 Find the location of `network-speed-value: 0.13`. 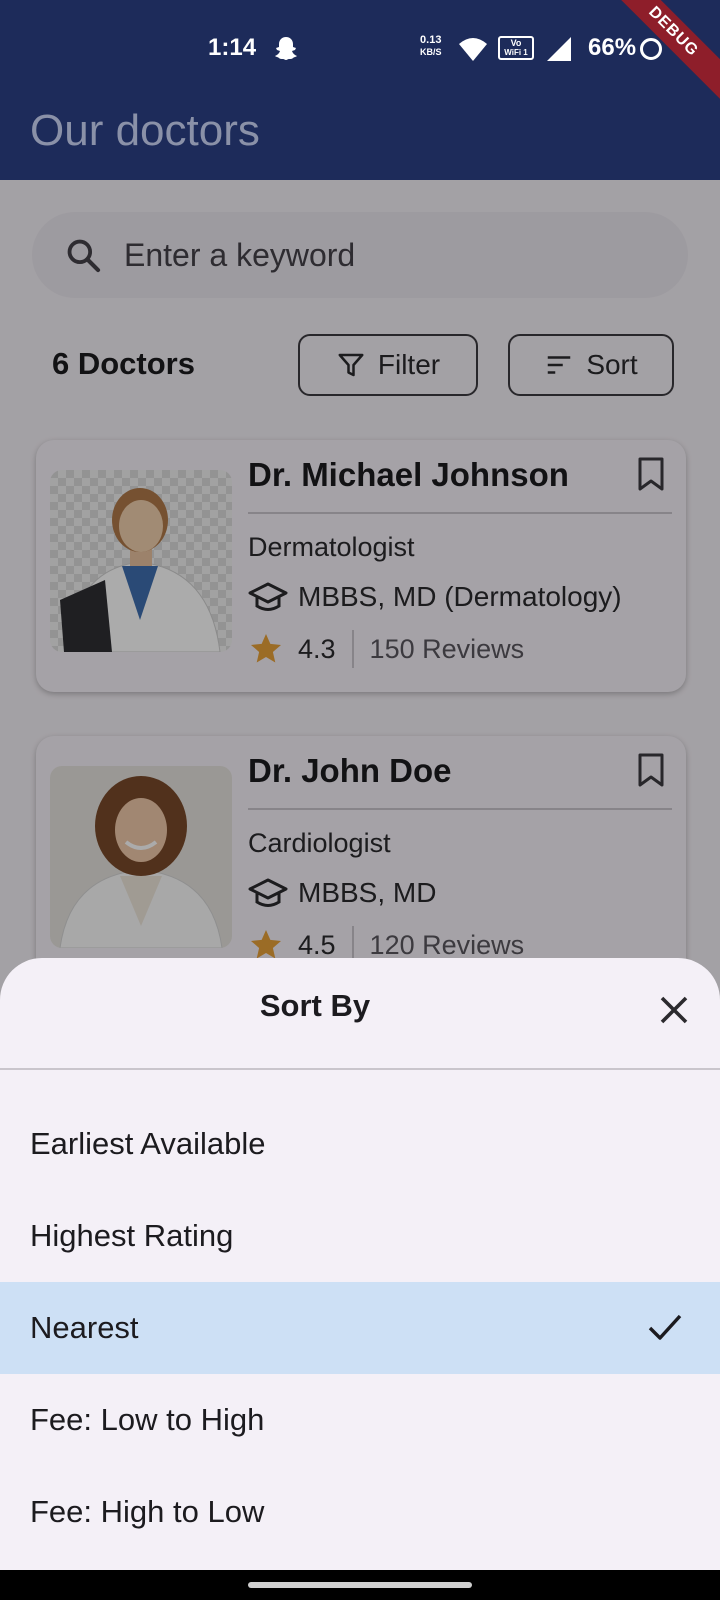

network-speed-value: 0.13 is located at coordinates (431, 40).